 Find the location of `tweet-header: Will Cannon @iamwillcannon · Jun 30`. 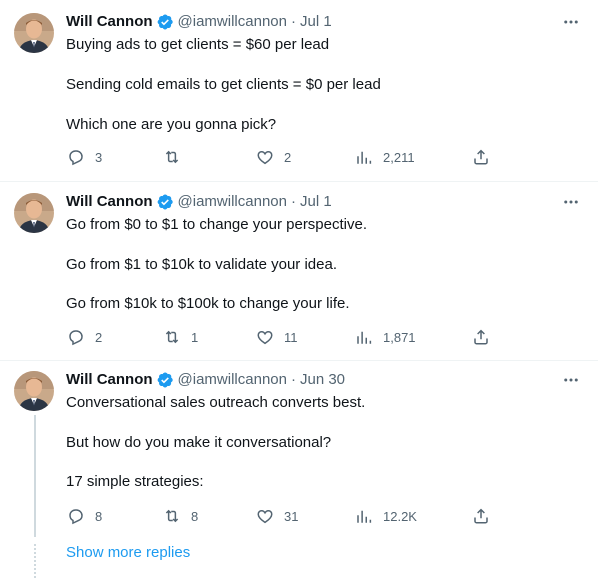

tweet-header: Will Cannon @iamwillcannon · Jun 30 is located at coordinates (205, 380).